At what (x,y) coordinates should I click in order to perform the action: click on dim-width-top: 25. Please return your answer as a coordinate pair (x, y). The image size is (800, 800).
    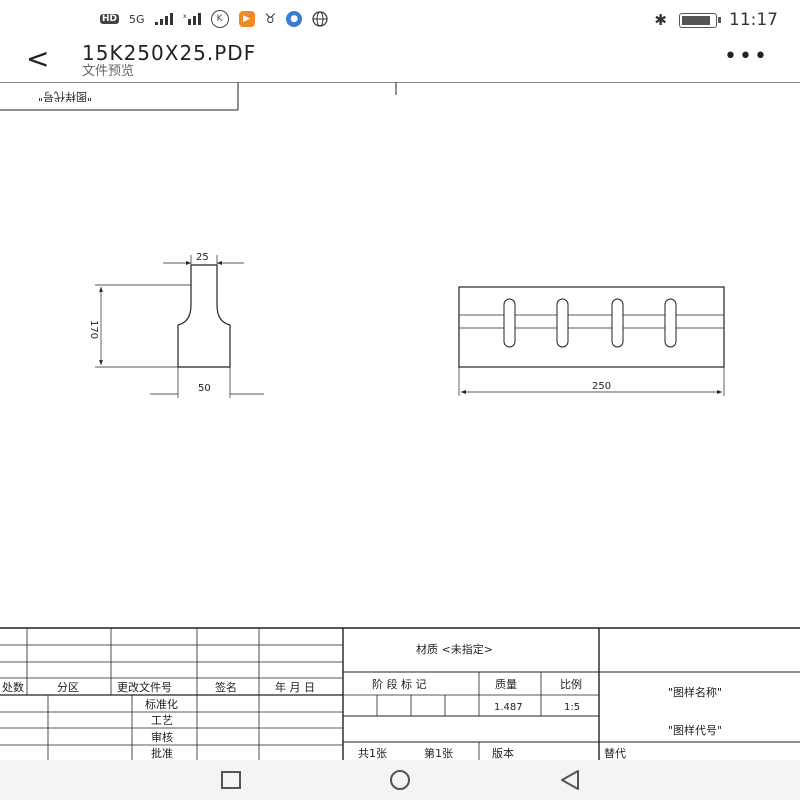
    Looking at the image, I should click on (202, 257).